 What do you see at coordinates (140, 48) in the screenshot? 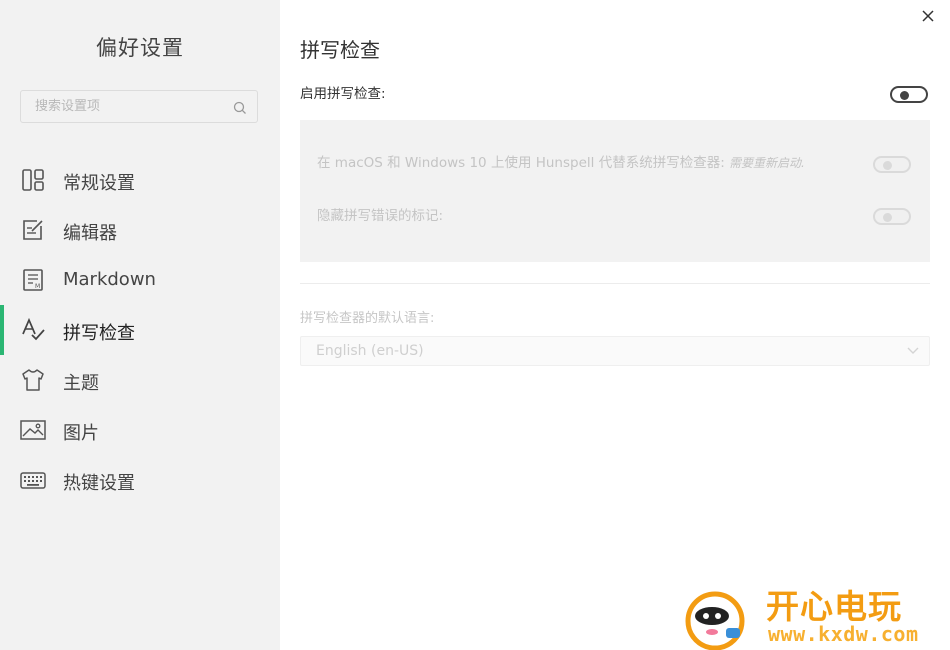
I see `sidebar-title: 偏好设置` at bounding box center [140, 48].